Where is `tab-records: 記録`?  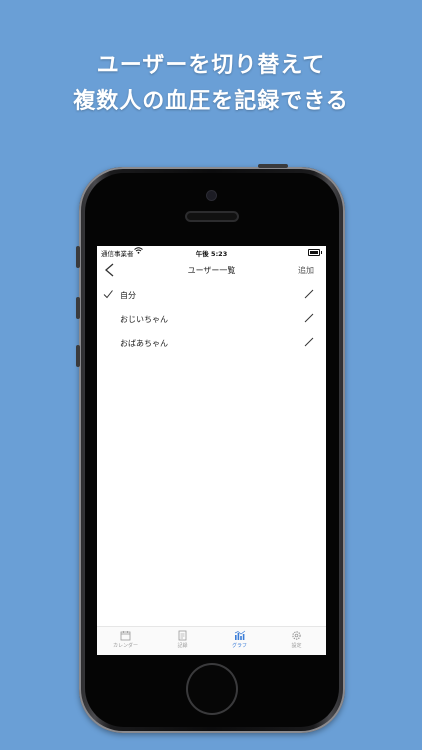
tab-records: 記録 is located at coordinates (182, 639).